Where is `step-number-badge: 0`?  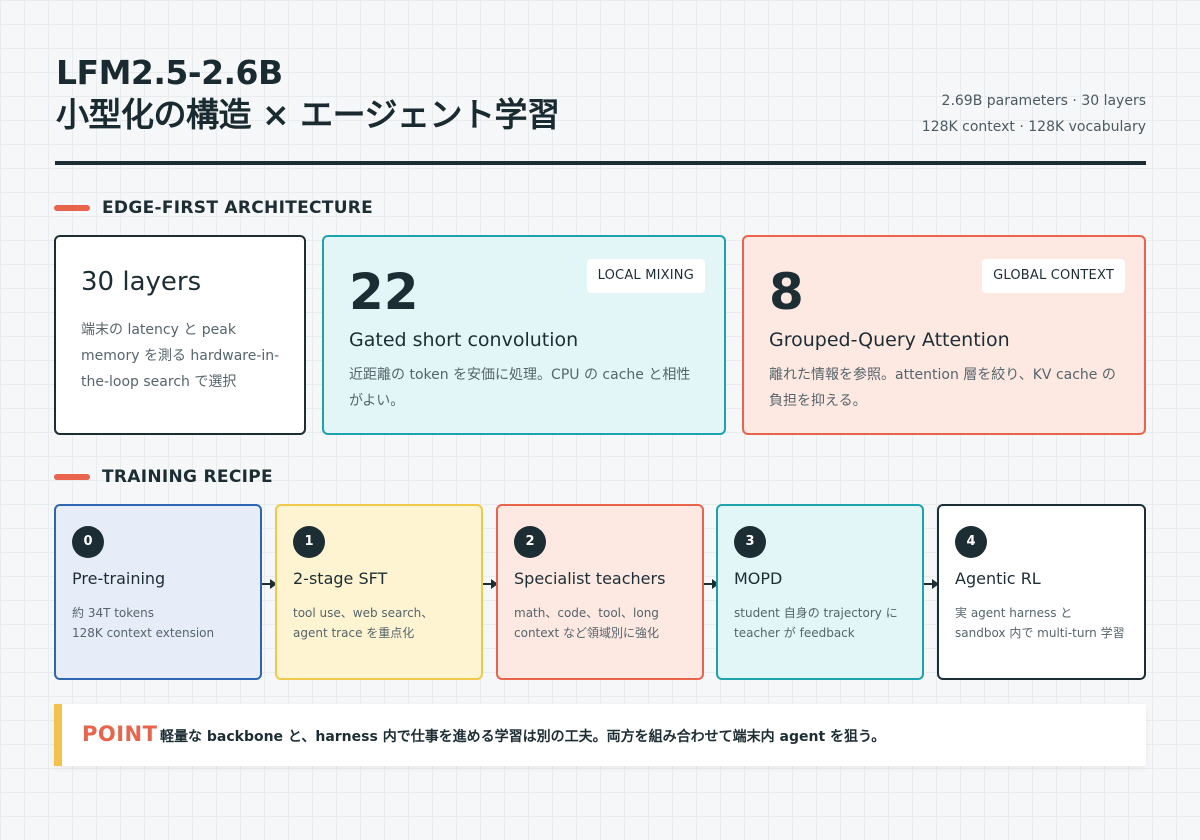
step-number-badge: 0 is located at coordinates (88, 542).